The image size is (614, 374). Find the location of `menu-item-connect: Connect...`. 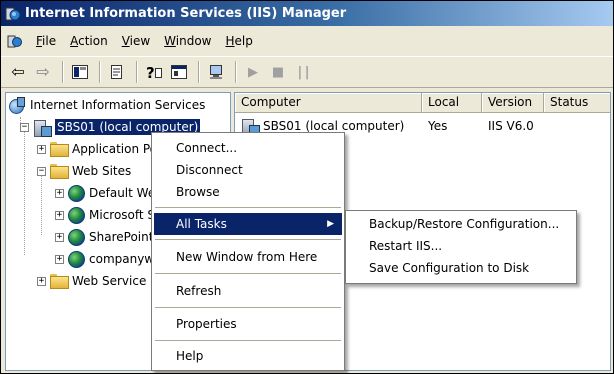

menu-item-connect: Connect... is located at coordinates (248, 148).